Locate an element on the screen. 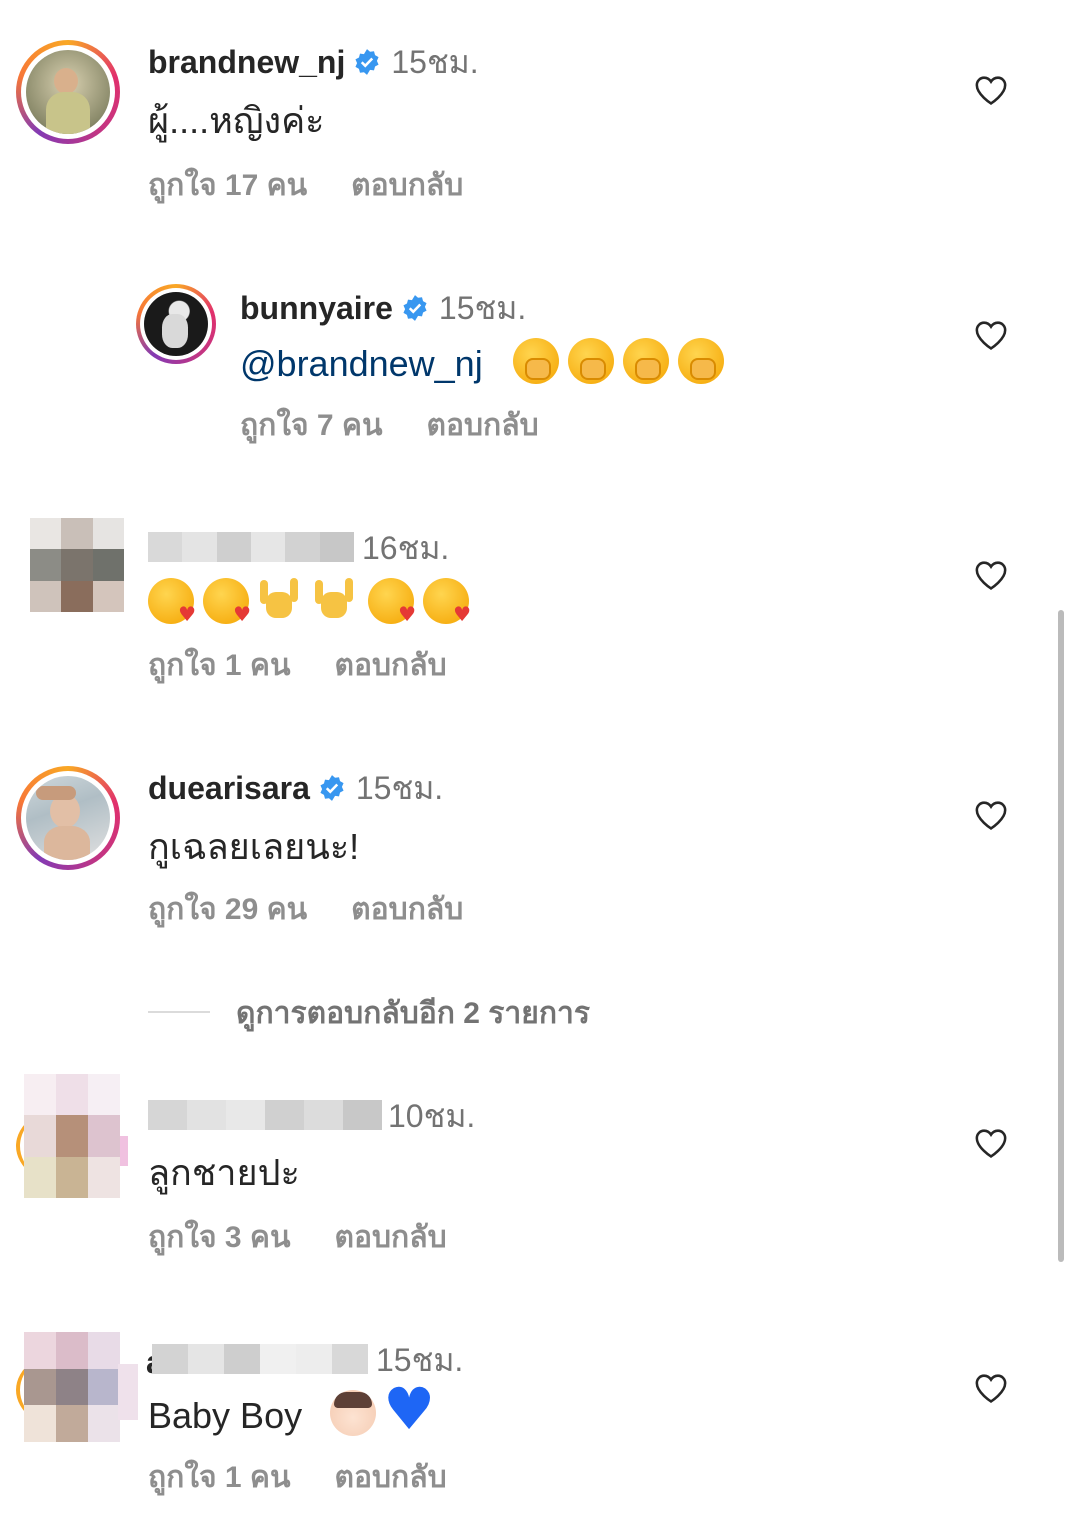  username: bunnyaire is located at coordinates (316, 308).